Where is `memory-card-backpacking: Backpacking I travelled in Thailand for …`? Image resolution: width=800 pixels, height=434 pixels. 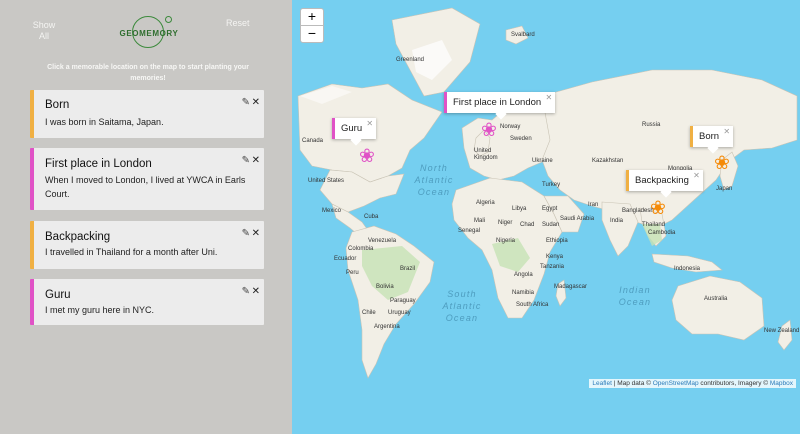
memory-card-backpacking: Backpacking I travelled in Thailand for … is located at coordinates (147, 245).